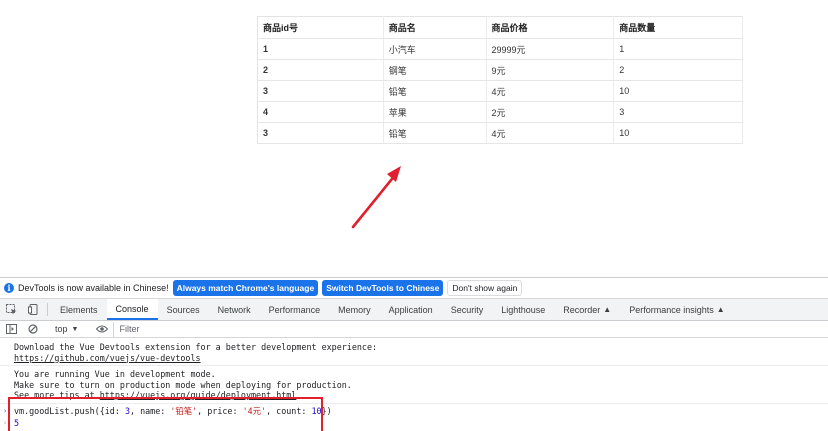  I want to click on live-expression-eye-icon, so click(102, 329).